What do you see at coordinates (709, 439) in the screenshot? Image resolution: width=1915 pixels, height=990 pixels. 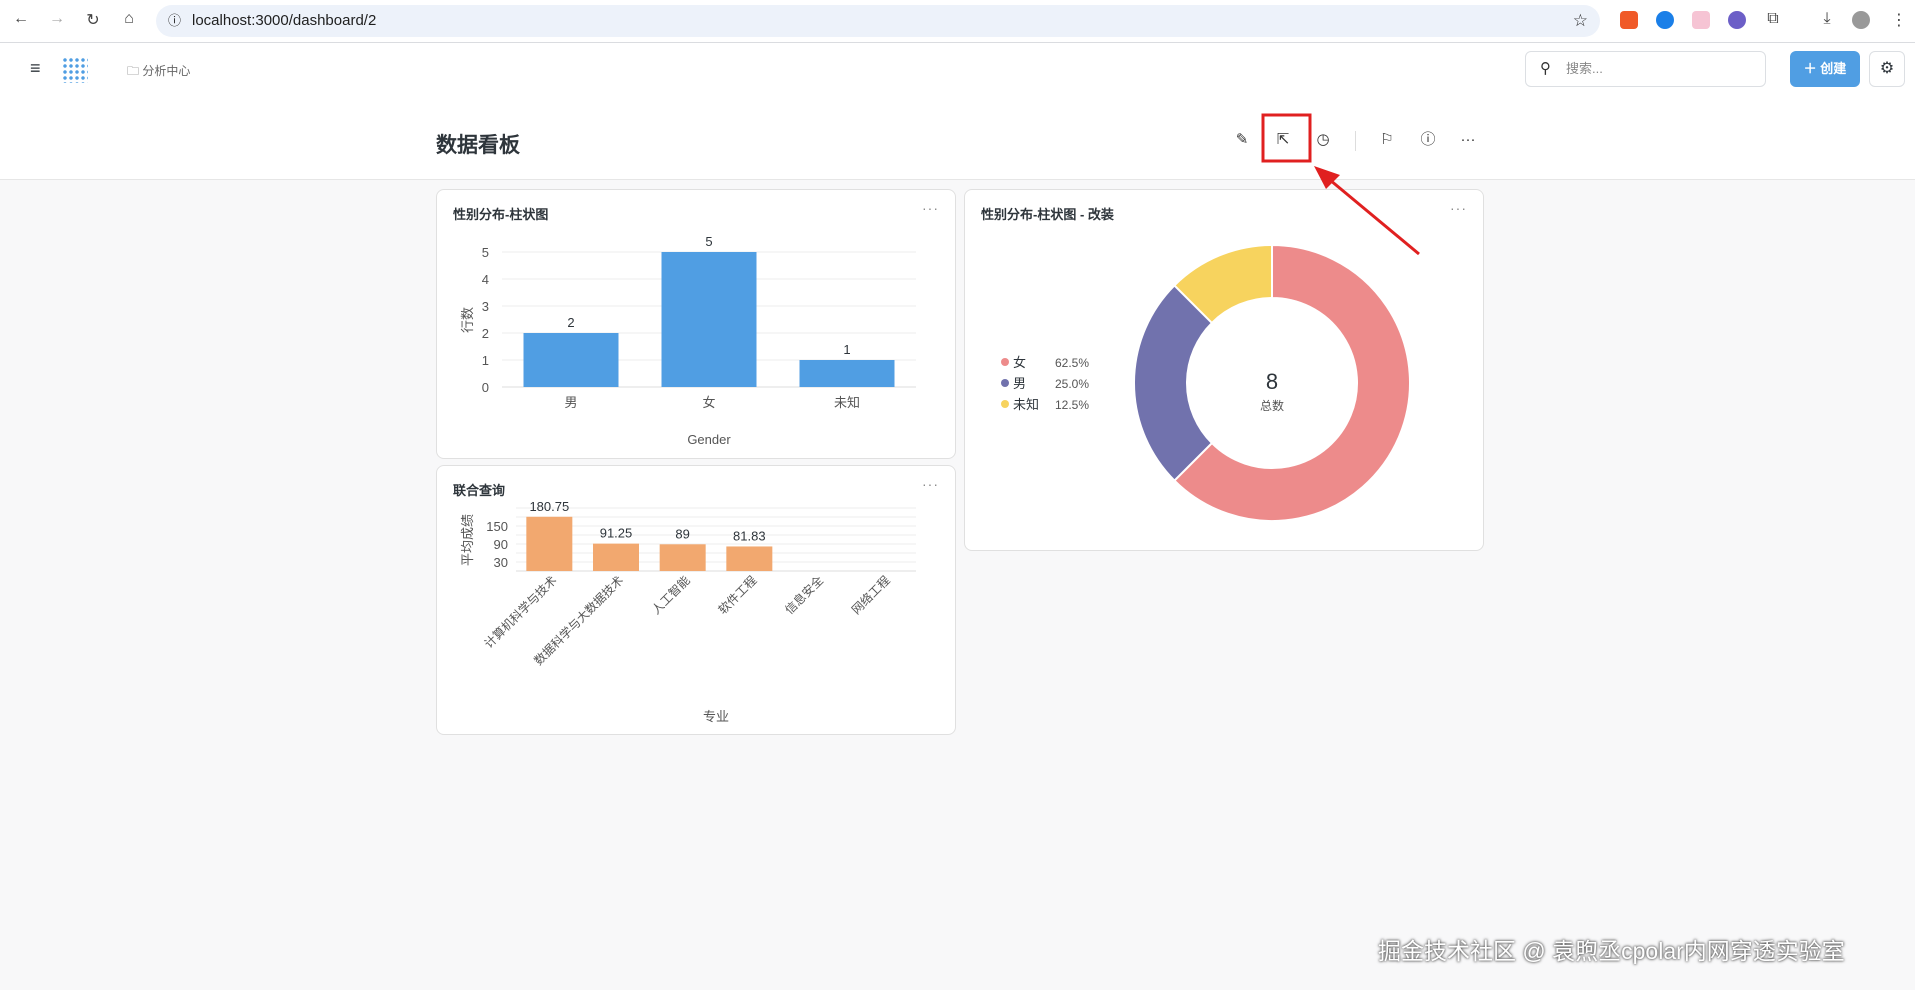 I see `x-axis-title: Gender` at bounding box center [709, 439].